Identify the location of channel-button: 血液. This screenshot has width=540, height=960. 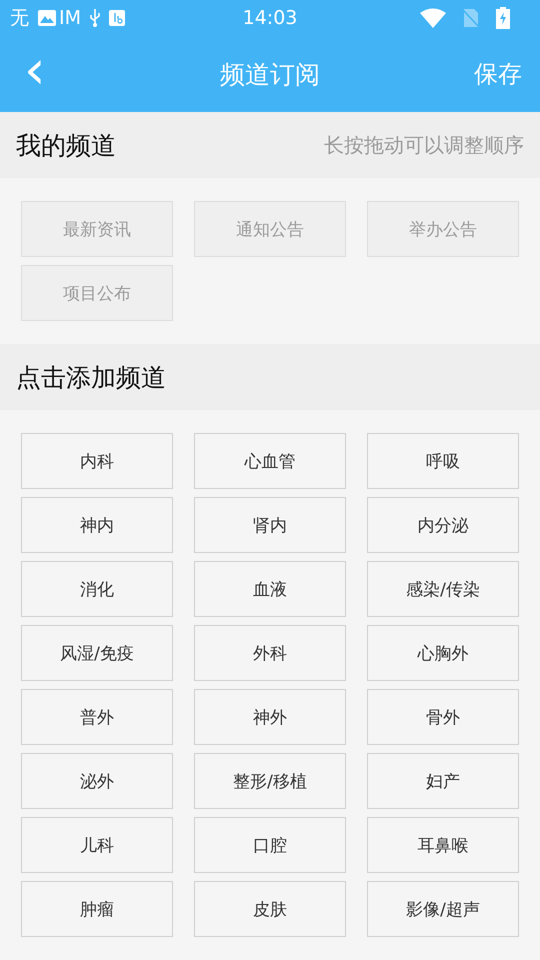
(270, 589).